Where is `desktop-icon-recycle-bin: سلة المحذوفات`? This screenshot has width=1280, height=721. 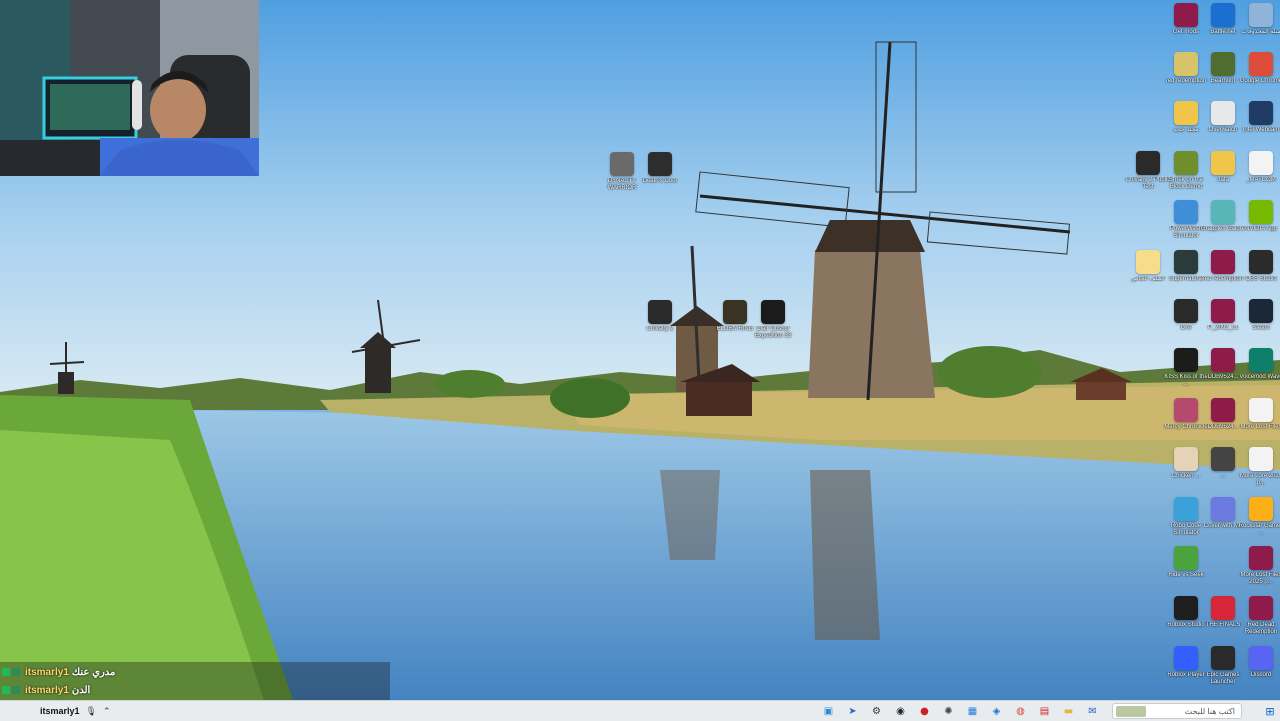
desktop-icon-recycle-bin: سلة المحذوفات is located at coordinates (1259, 28).